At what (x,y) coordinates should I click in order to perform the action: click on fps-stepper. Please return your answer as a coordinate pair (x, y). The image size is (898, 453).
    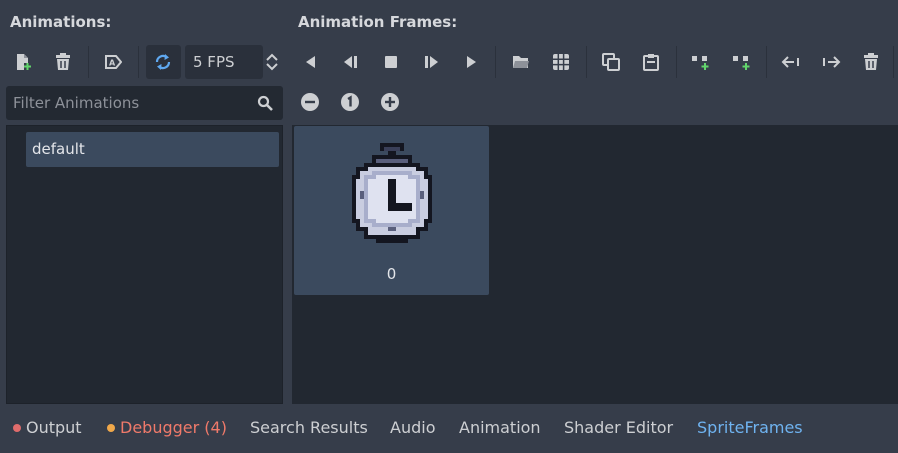
    Looking at the image, I should click on (272, 62).